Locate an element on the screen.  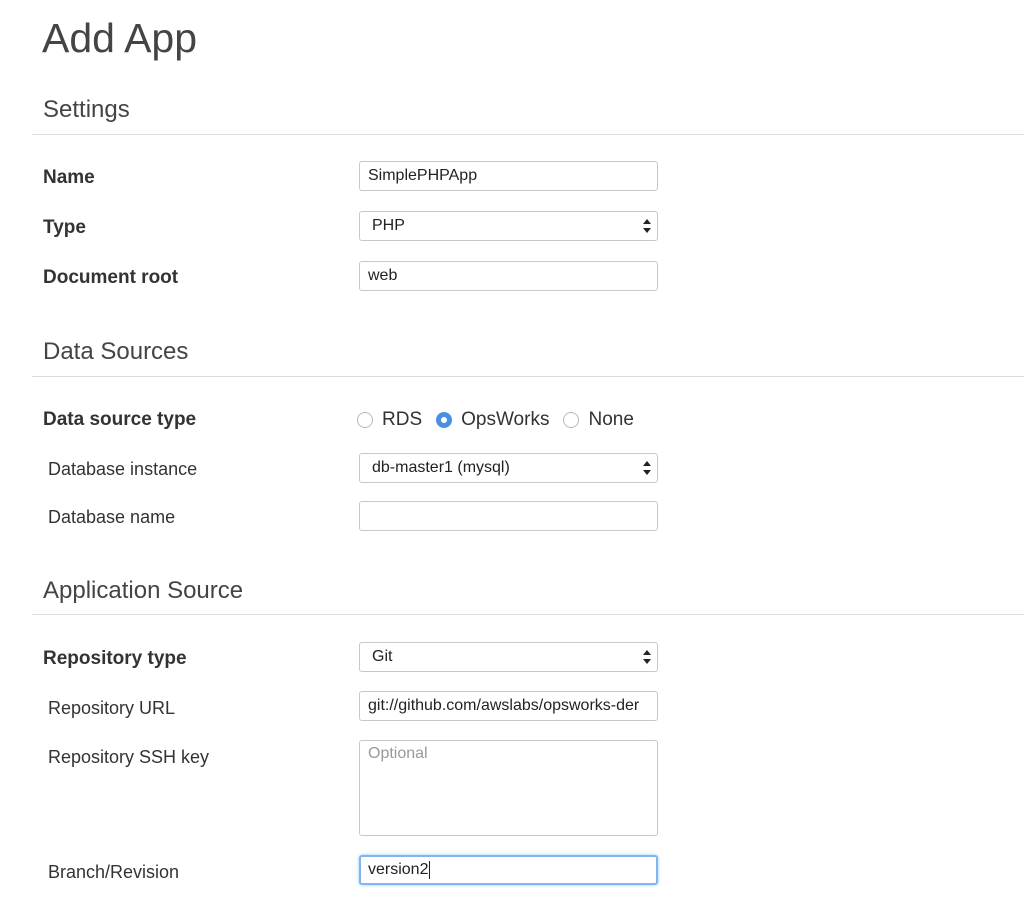
database-instance-select: db-master1 (mysql) is located at coordinates (508, 468).